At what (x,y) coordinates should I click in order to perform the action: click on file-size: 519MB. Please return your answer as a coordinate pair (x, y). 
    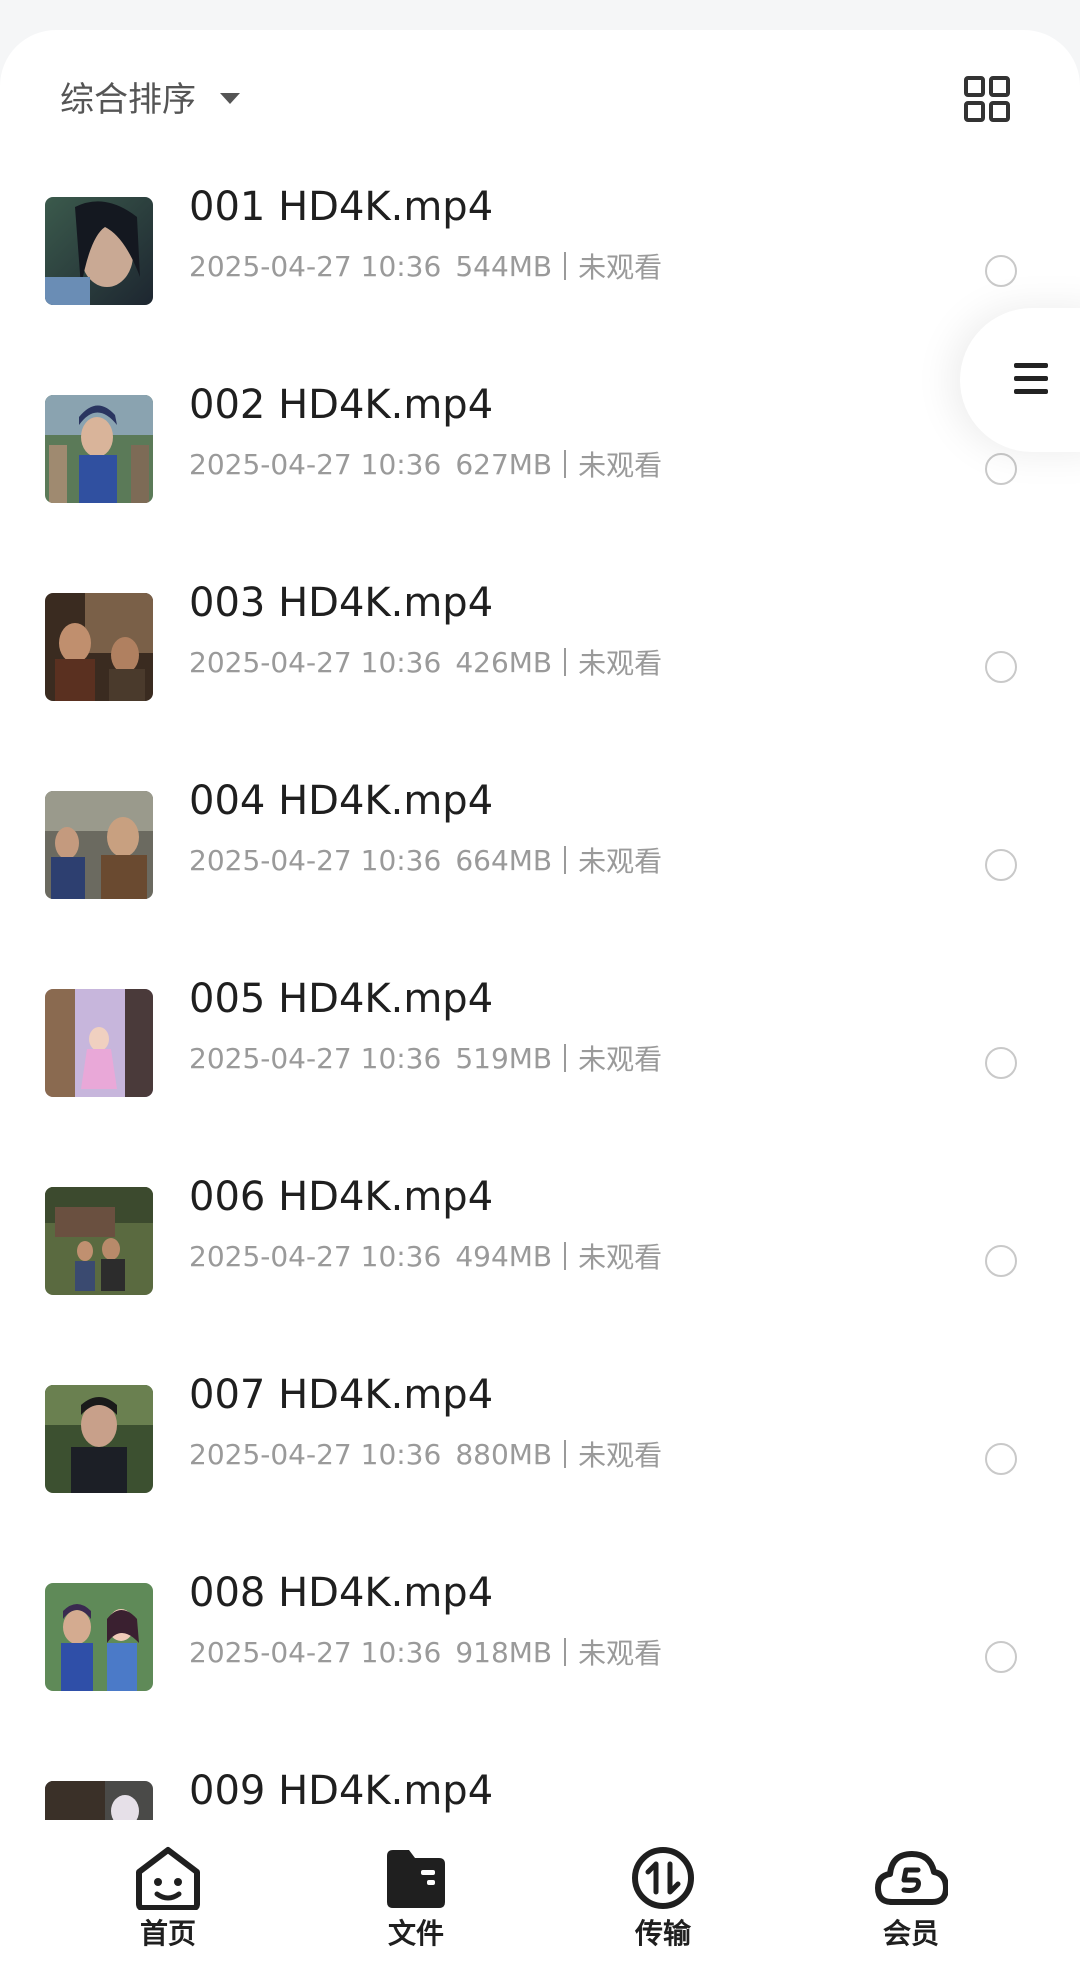
    Looking at the image, I should click on (504, 1058).